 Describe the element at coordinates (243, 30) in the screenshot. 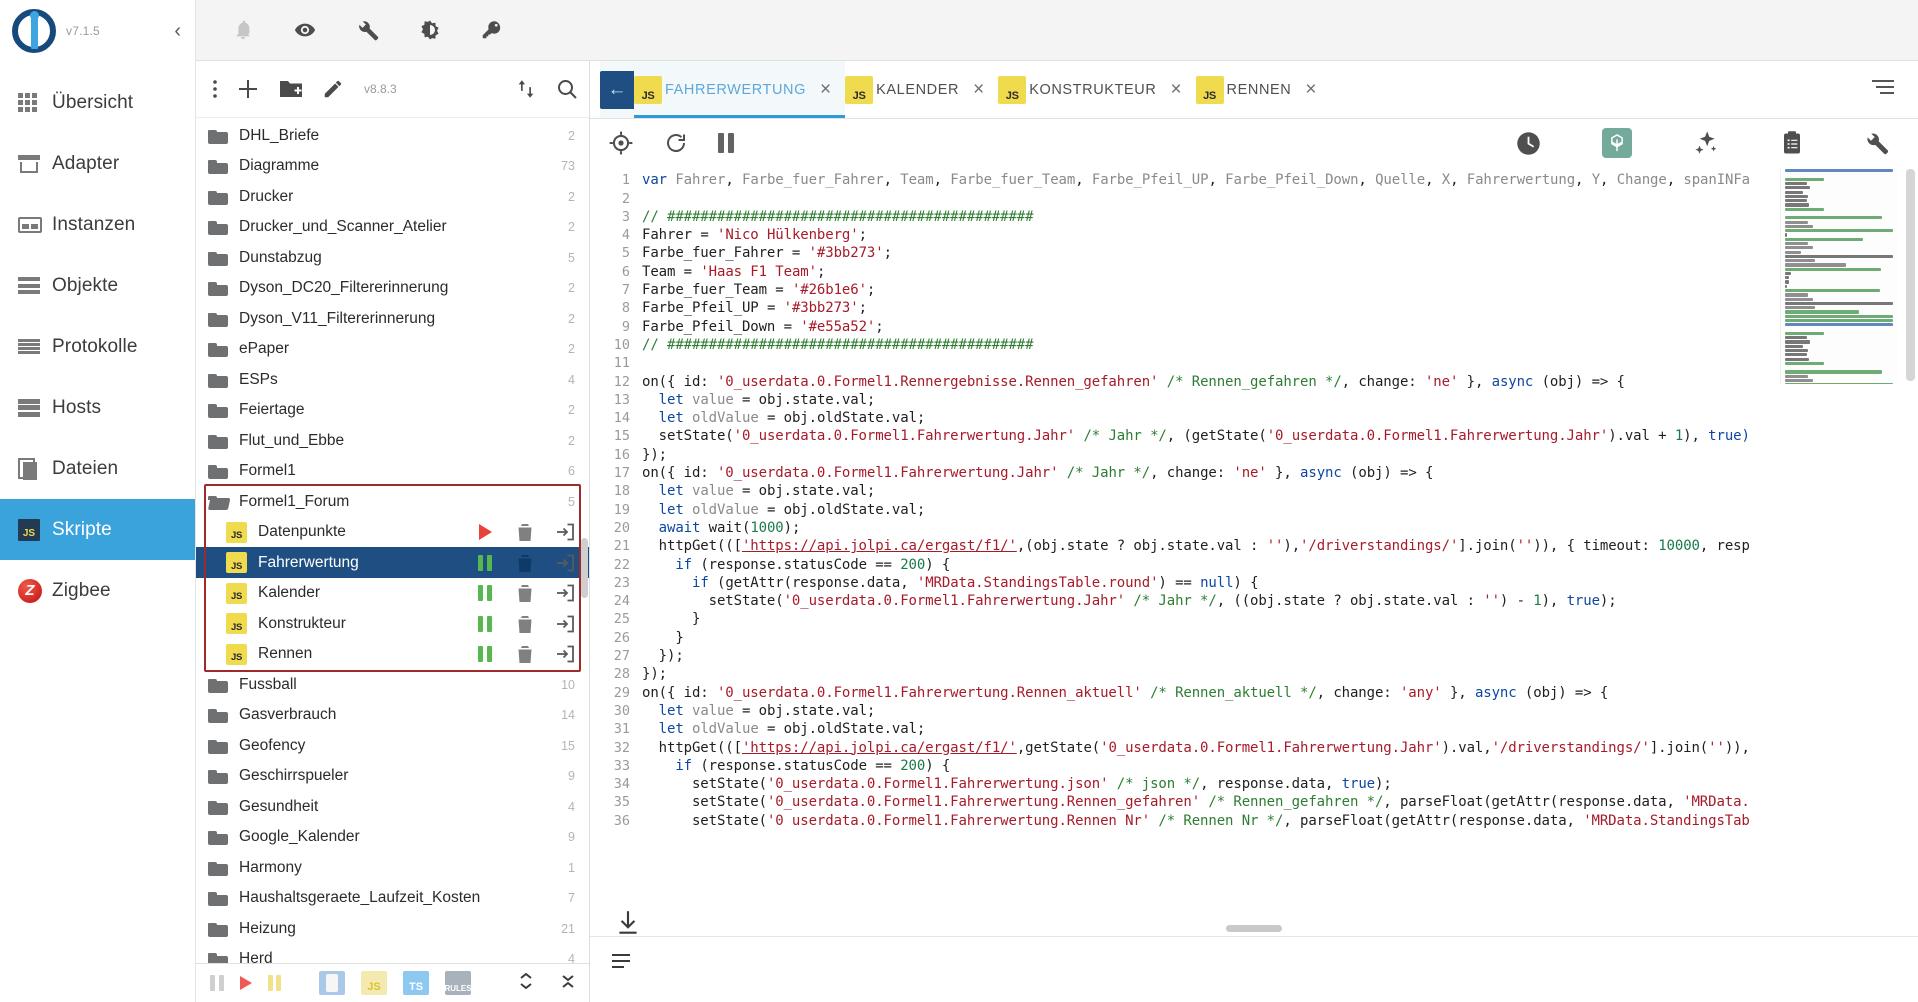

I see `bell-icon` at that location.